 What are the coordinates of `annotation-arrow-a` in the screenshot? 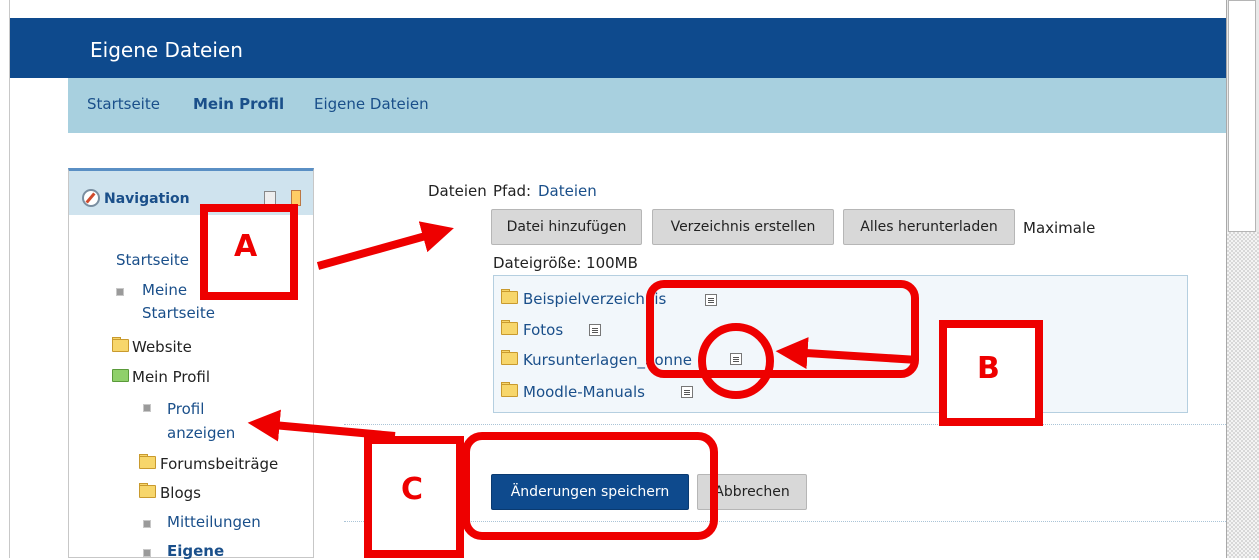 It's located at (385, 245).